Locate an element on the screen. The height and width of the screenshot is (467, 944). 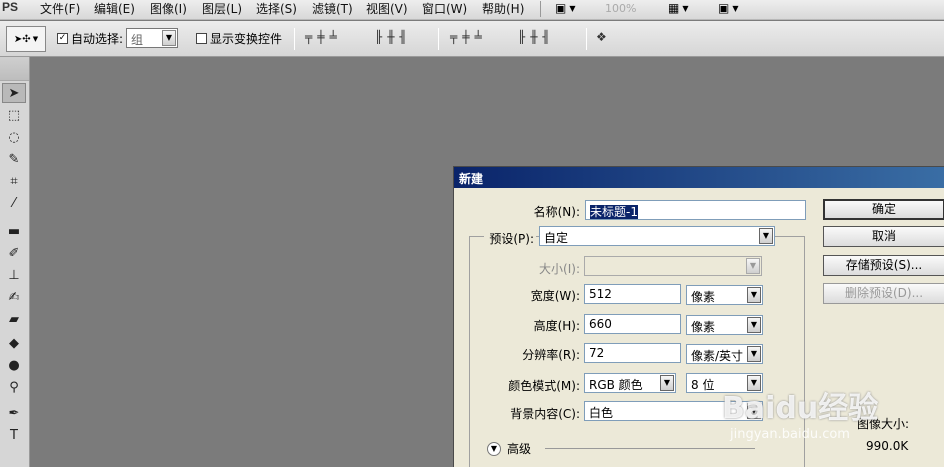
distribute-vcenter-icon: ╪ is located at coordinates (465, 37).